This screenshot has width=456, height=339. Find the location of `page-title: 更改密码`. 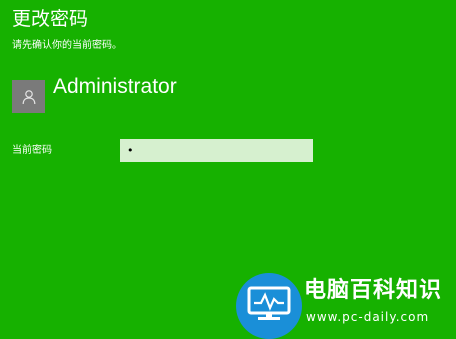

page-title: 更改密码 is located at coordinates (50, 19).